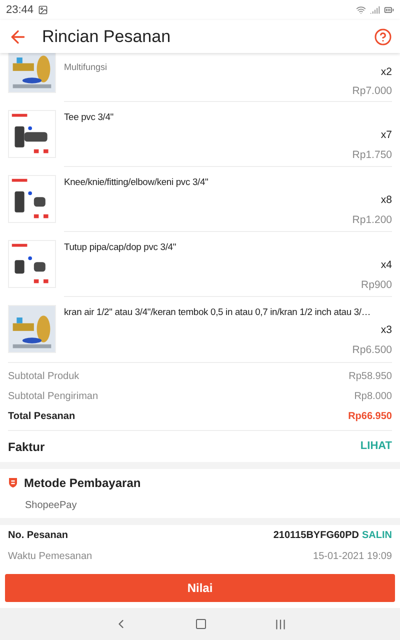 Image resolution: width=400 pixels, height=640 pixels. What do you see at coordinates (136, 182) in the screenshot?
I see `product-name: Knee/knie/fitting/elbow/keni pvc 3/4"` at bounding box center [136, 182].